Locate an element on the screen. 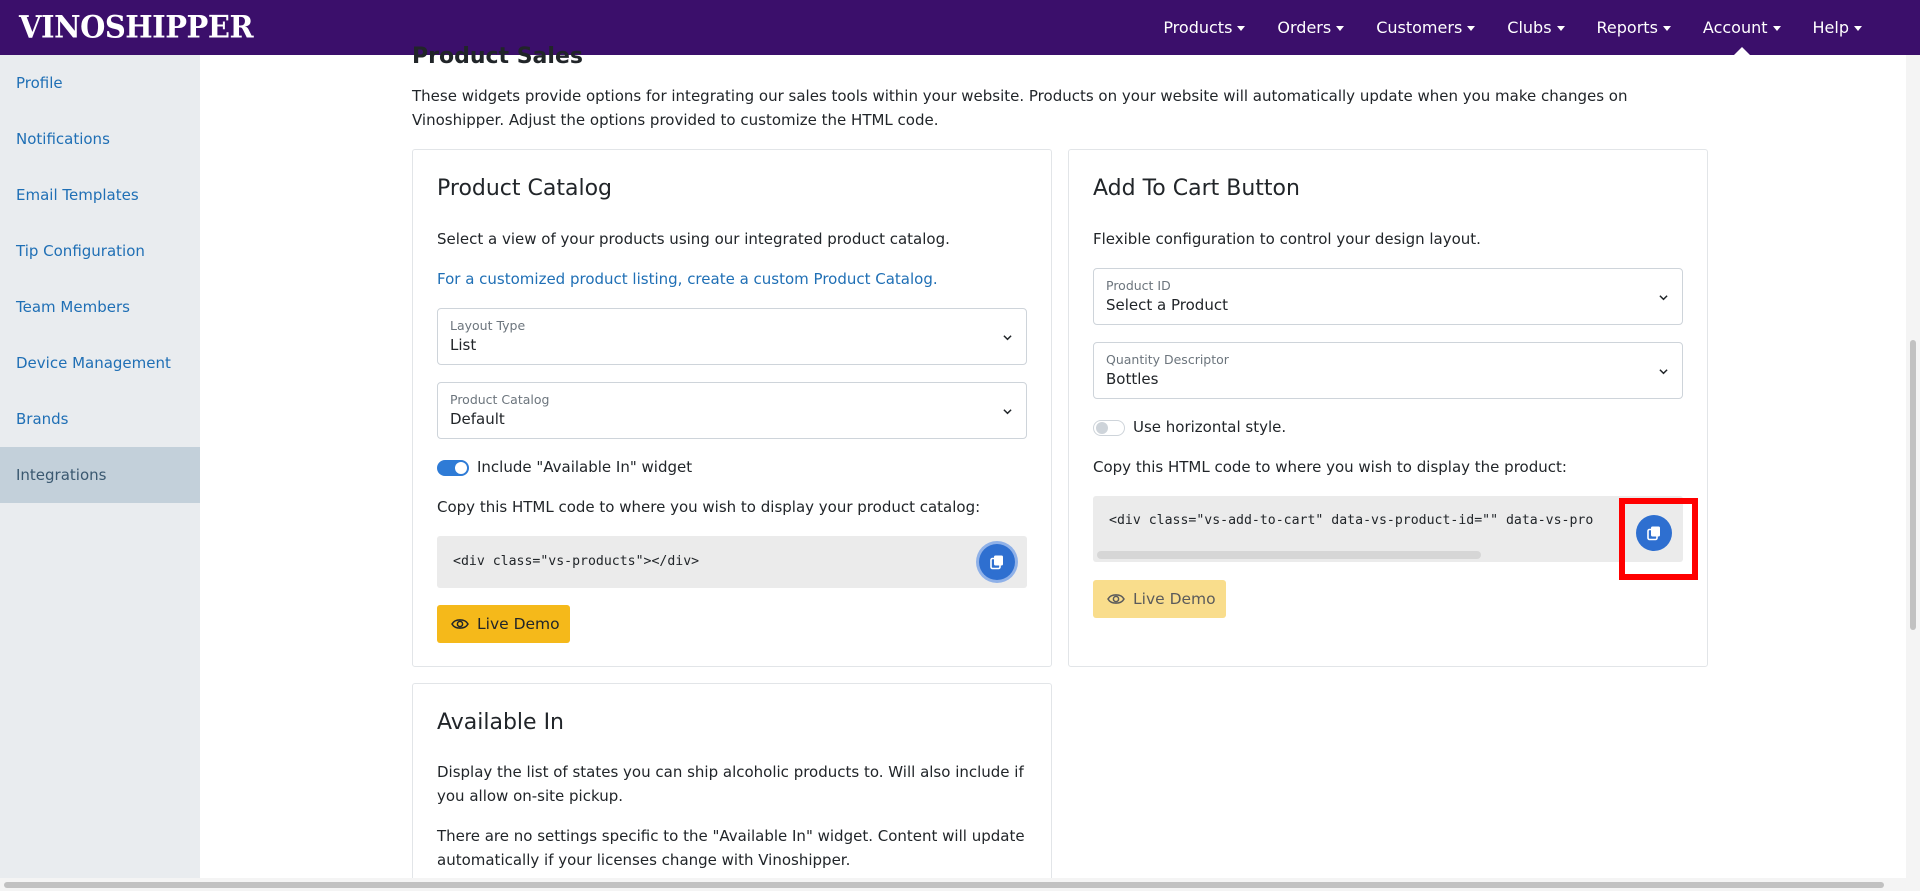 The image size is (1920, 891). product-catalog-select: Product Catalog Default is located at coordinates (732, 410).